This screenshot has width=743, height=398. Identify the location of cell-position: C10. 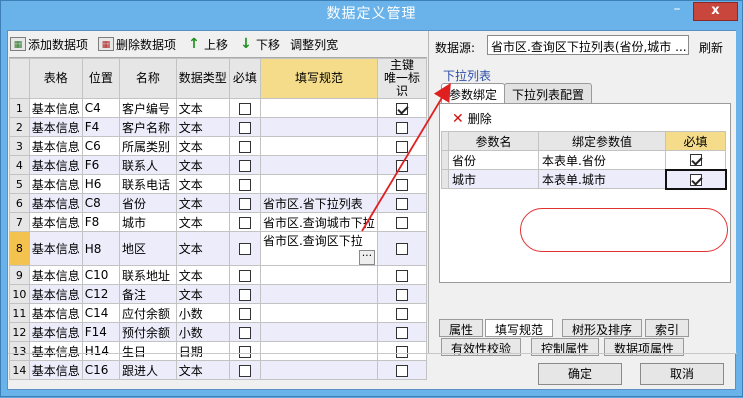
(101, 275).